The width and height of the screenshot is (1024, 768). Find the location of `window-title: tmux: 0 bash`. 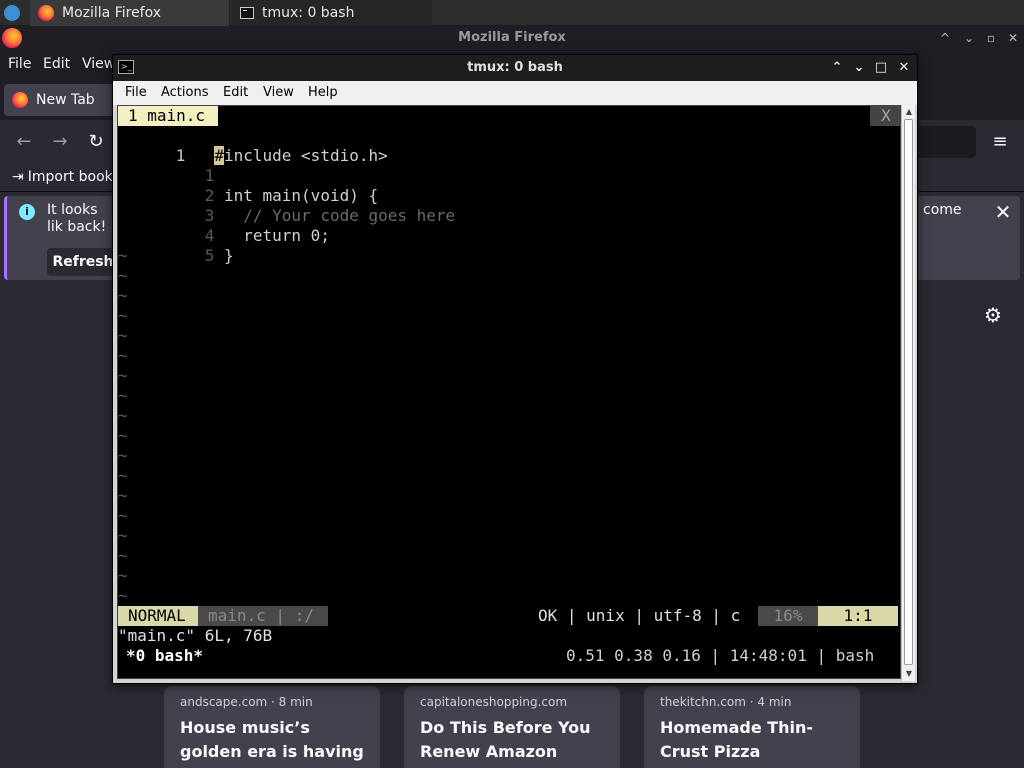

window-title: tmux: 0 bash is located at coordinates (515, 67).